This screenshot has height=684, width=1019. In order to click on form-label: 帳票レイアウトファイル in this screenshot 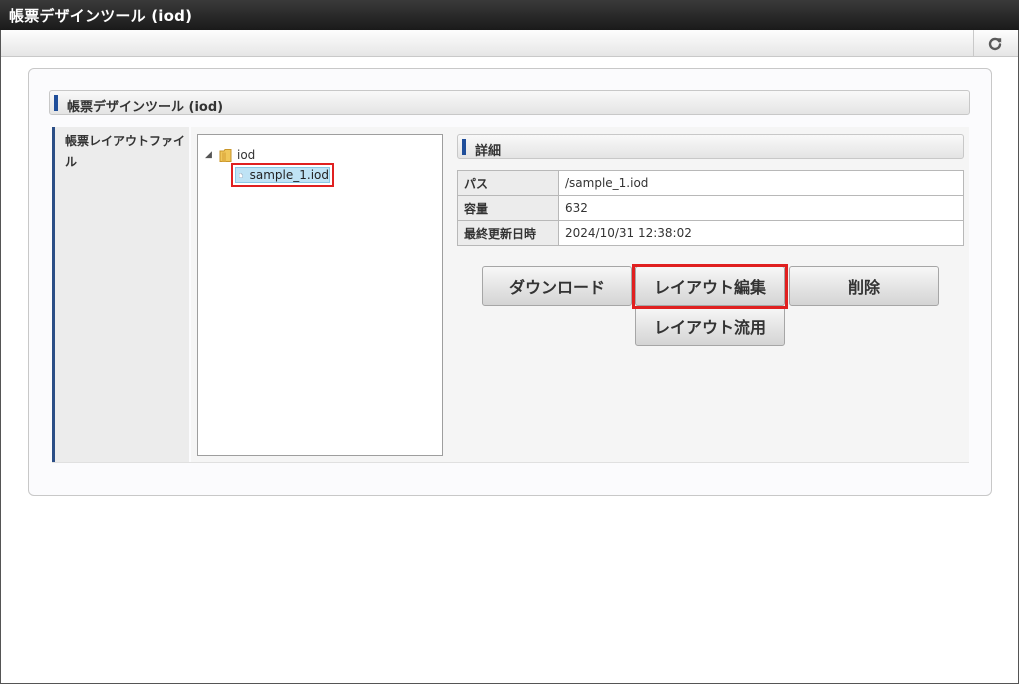, I will do `click(125, 151)`.